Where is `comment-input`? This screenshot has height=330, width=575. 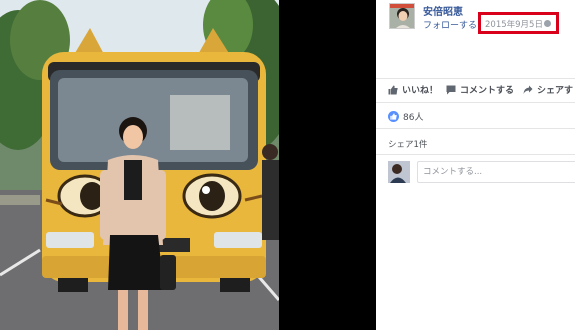 comment-input is located at coordinates (496, 172).